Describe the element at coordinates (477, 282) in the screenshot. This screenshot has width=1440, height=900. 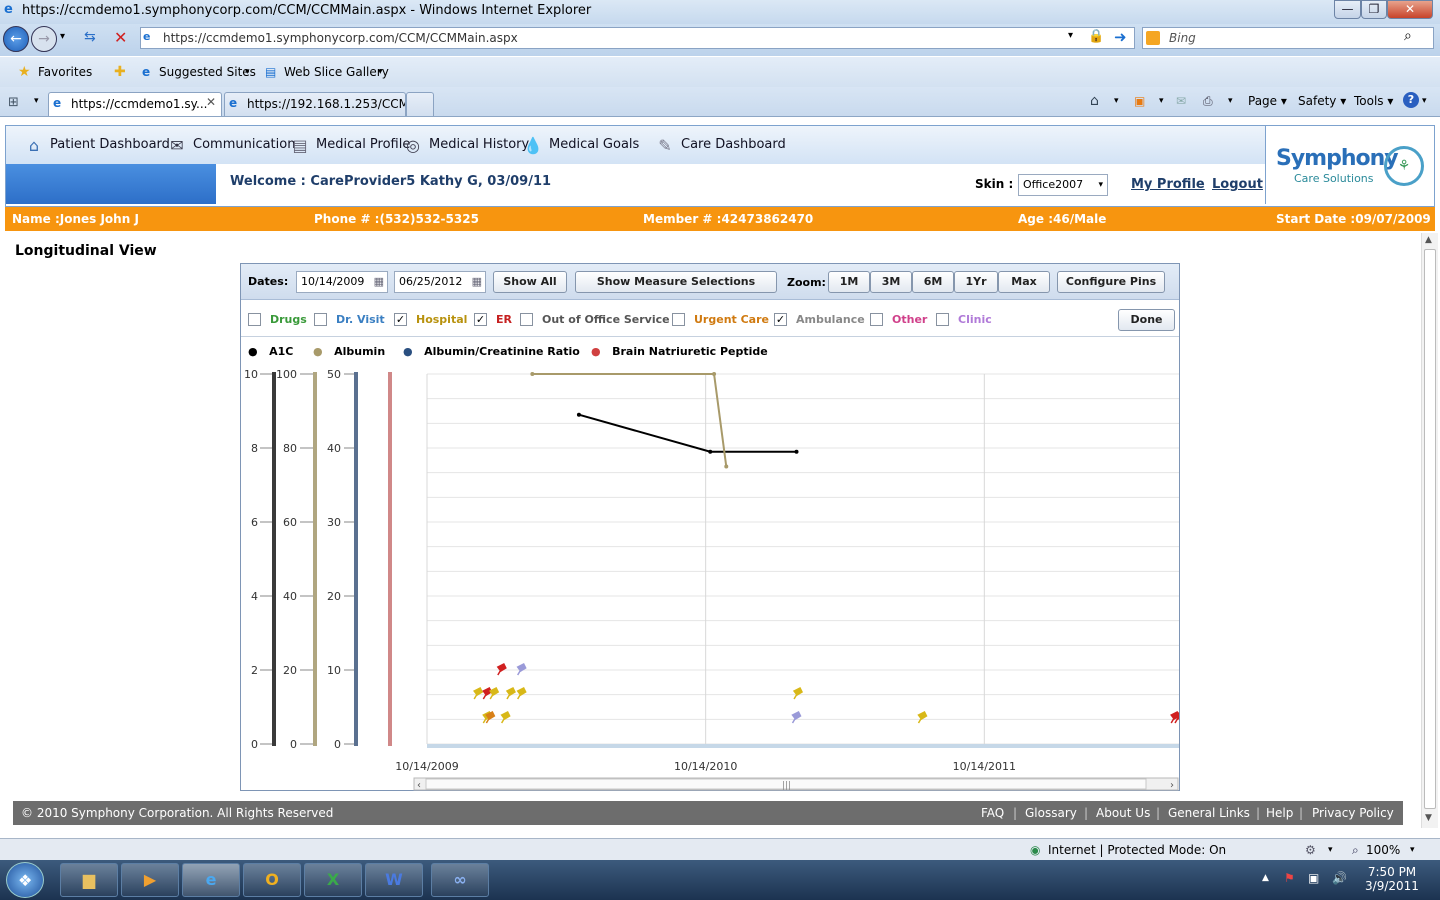
I see `calendar-icon: ▦` at that location.